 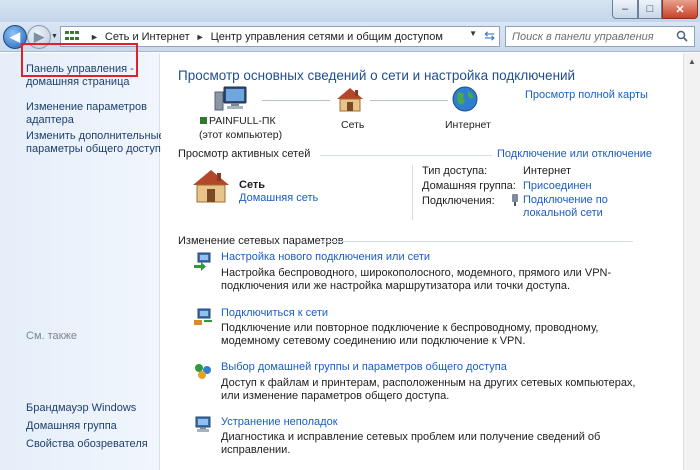 I want to click on maximize-icon: □, so click(x=650, y=9).